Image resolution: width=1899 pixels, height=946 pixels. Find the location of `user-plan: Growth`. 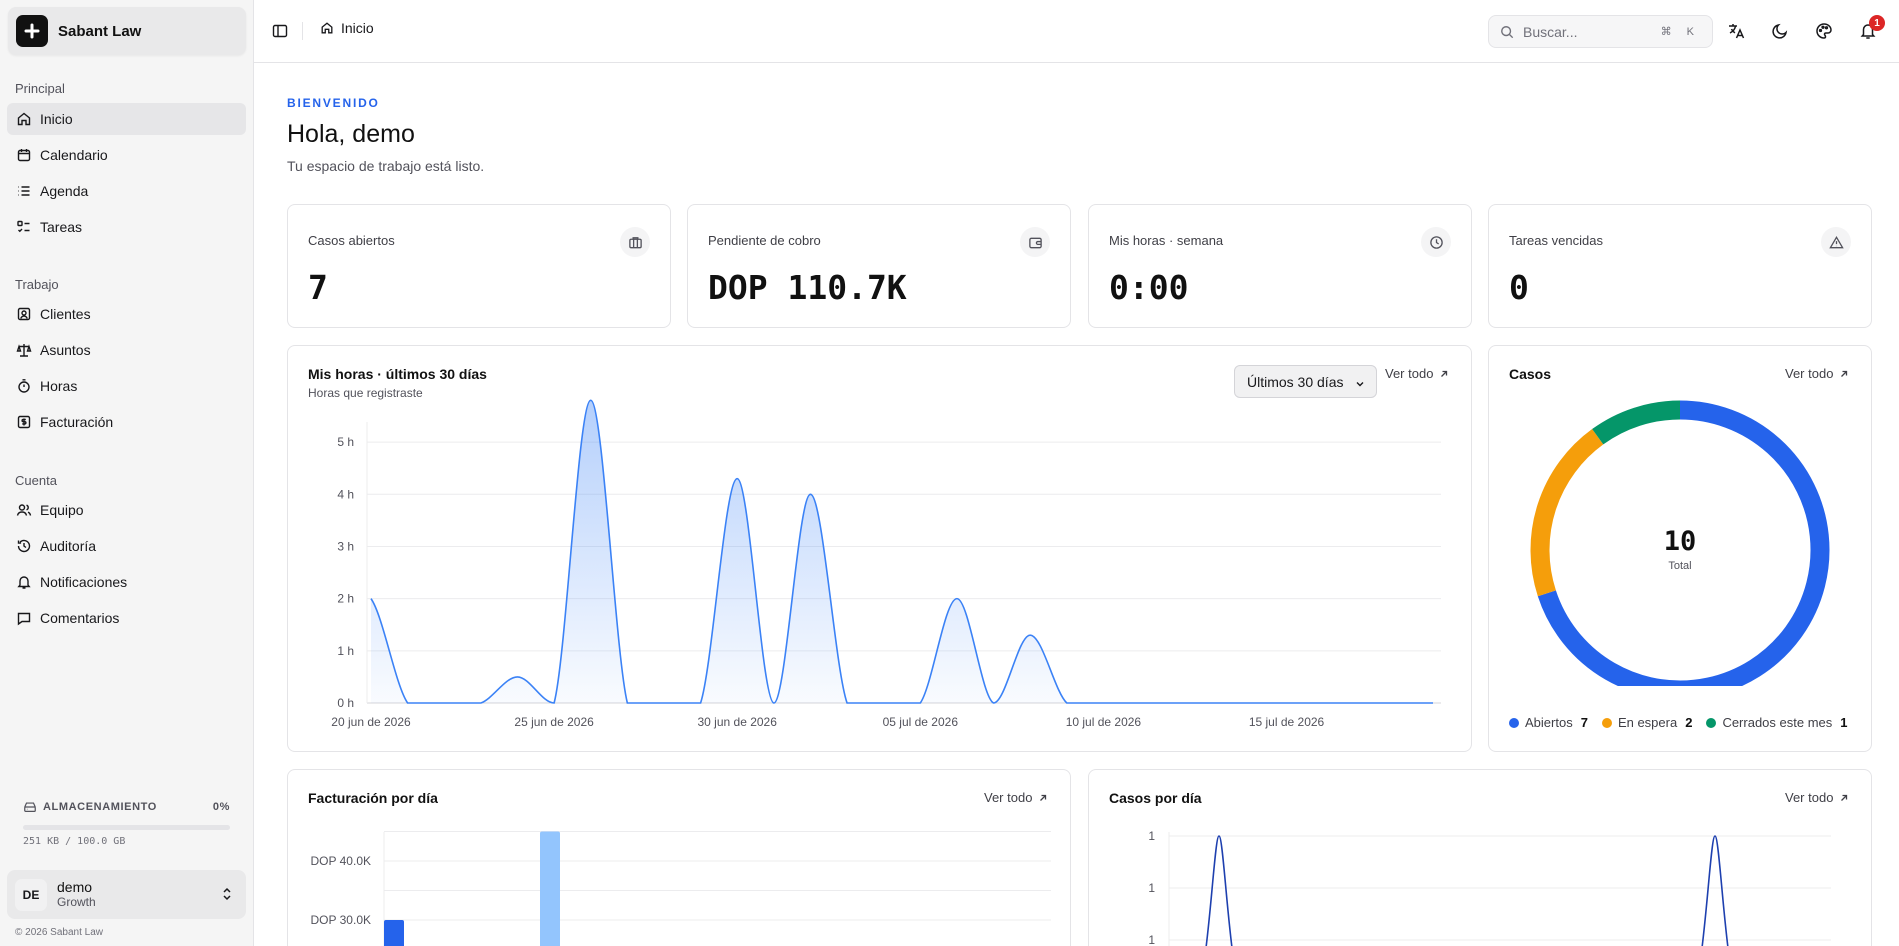

user-plan: Growth is located at coordinates (76, 901).